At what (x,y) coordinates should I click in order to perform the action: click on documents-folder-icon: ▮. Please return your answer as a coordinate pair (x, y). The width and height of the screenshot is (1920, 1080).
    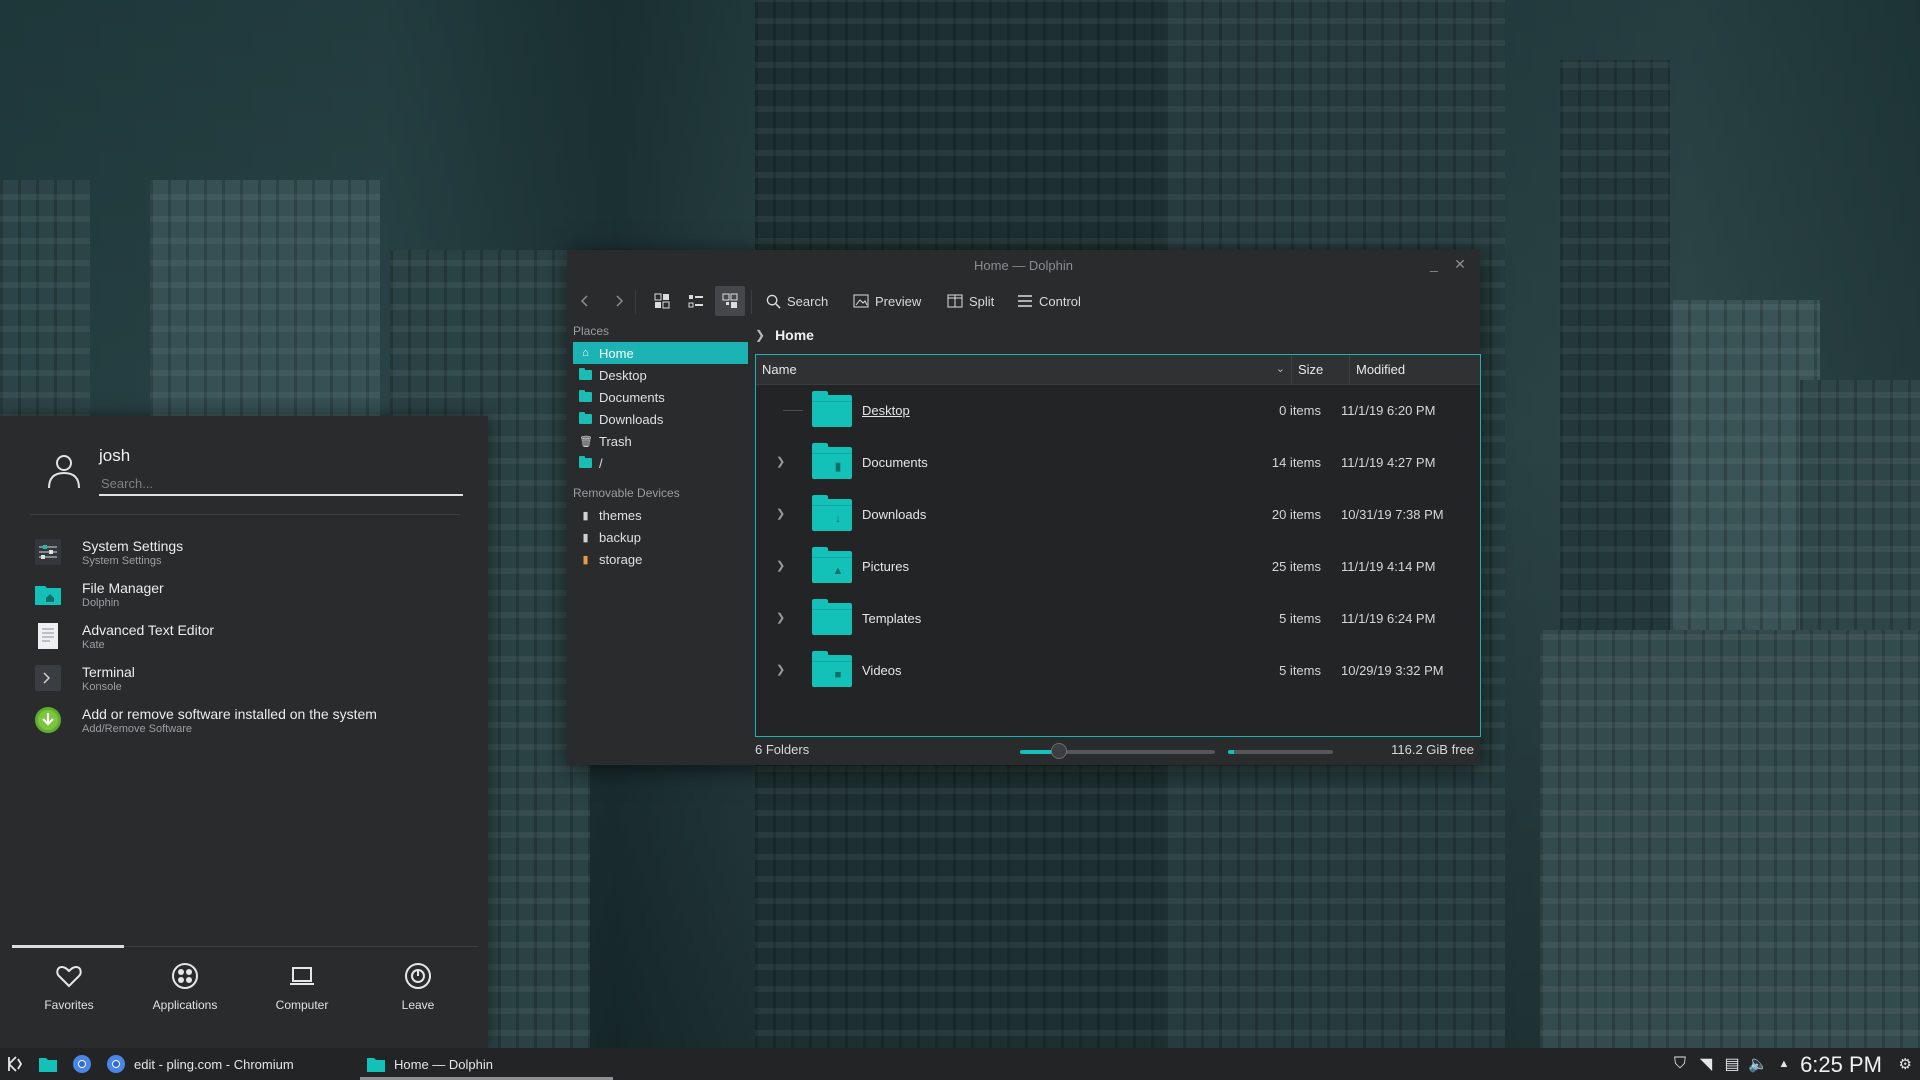
    Looking at the image, I should click on (832, 461).